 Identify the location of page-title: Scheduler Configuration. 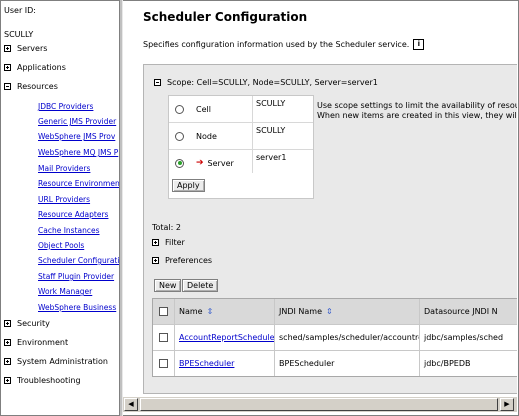
(225, 17).